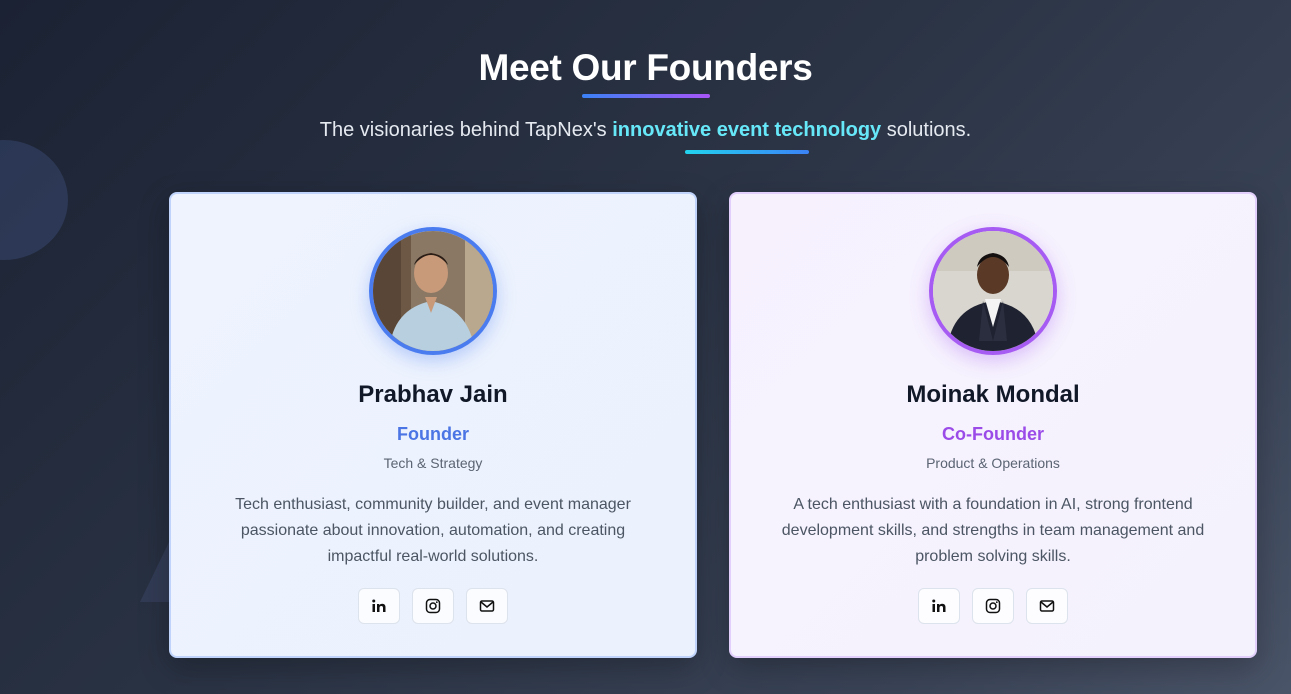 This screenshot has height=694, width=1291. I want to click on founder-focus: Tech & Strategy, so click(433, 463).